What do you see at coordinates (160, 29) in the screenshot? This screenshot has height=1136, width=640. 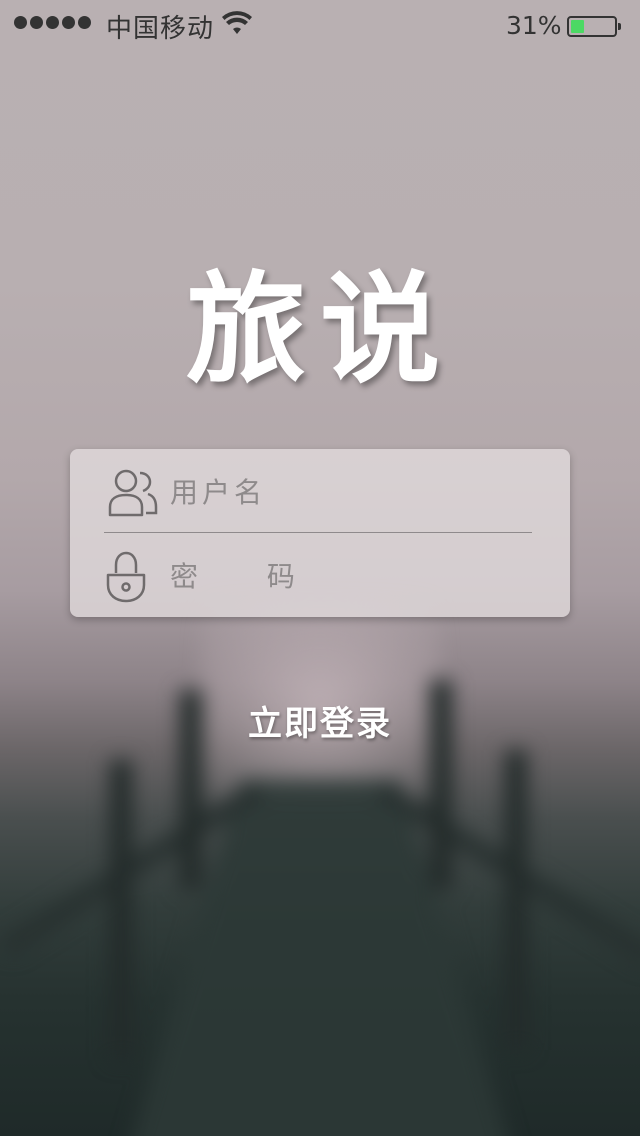 I see `carrier-name: 中国移动` at bounding box center [160, 29].